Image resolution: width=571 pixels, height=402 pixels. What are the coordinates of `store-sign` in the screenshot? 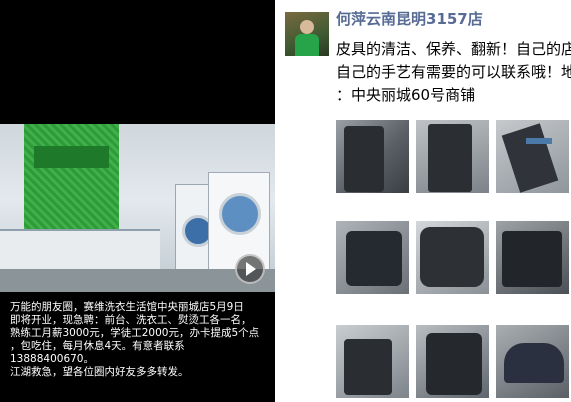 It's located at (71, 157).